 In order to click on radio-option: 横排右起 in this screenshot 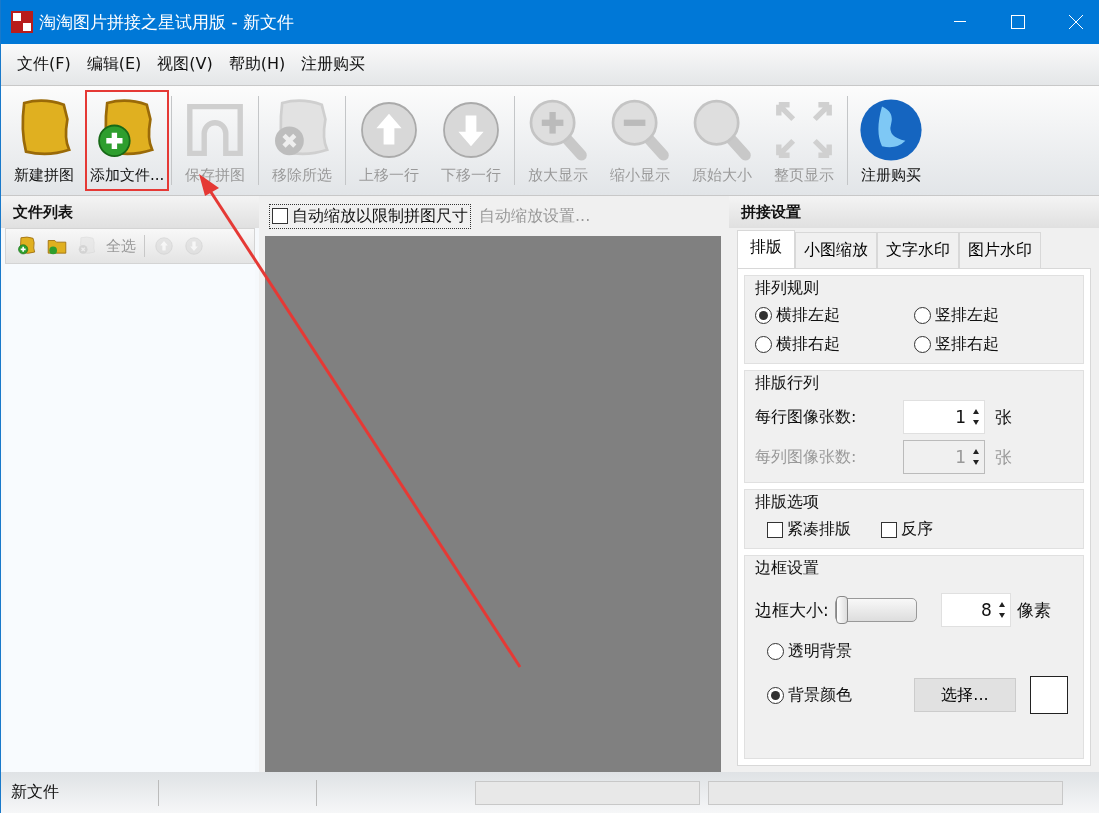, I will do `click(834, 344)`.